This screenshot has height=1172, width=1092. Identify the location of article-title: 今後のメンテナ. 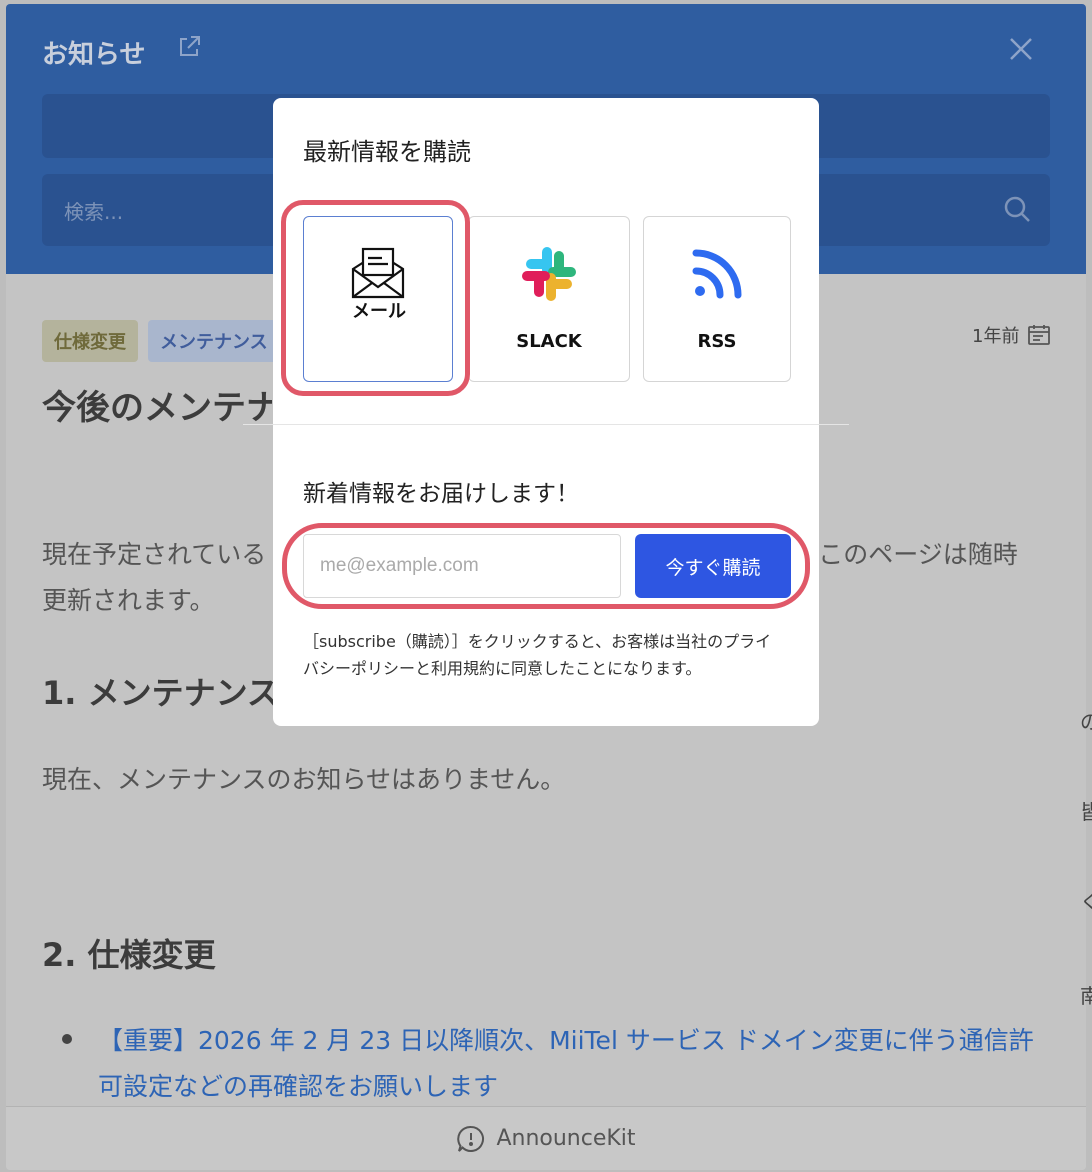
(157, 408).